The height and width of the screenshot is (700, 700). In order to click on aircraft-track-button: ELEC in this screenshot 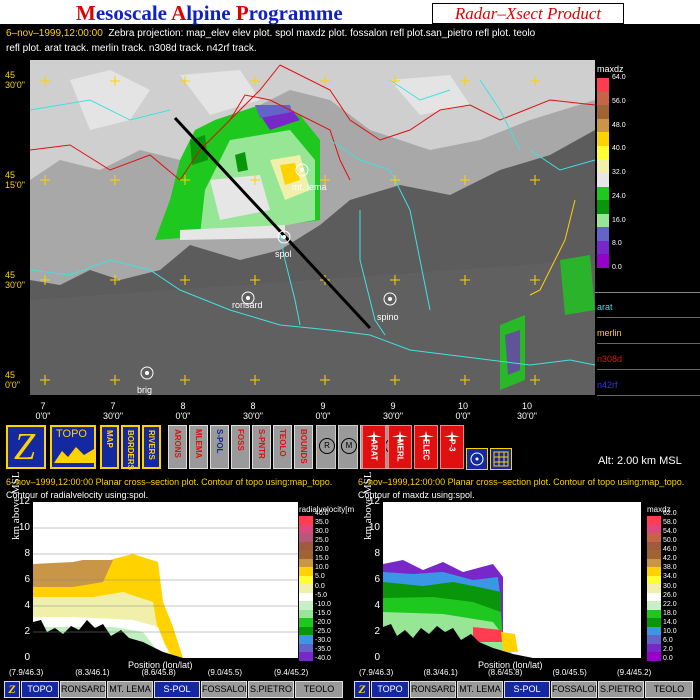, I will do `click(426, 447)`.